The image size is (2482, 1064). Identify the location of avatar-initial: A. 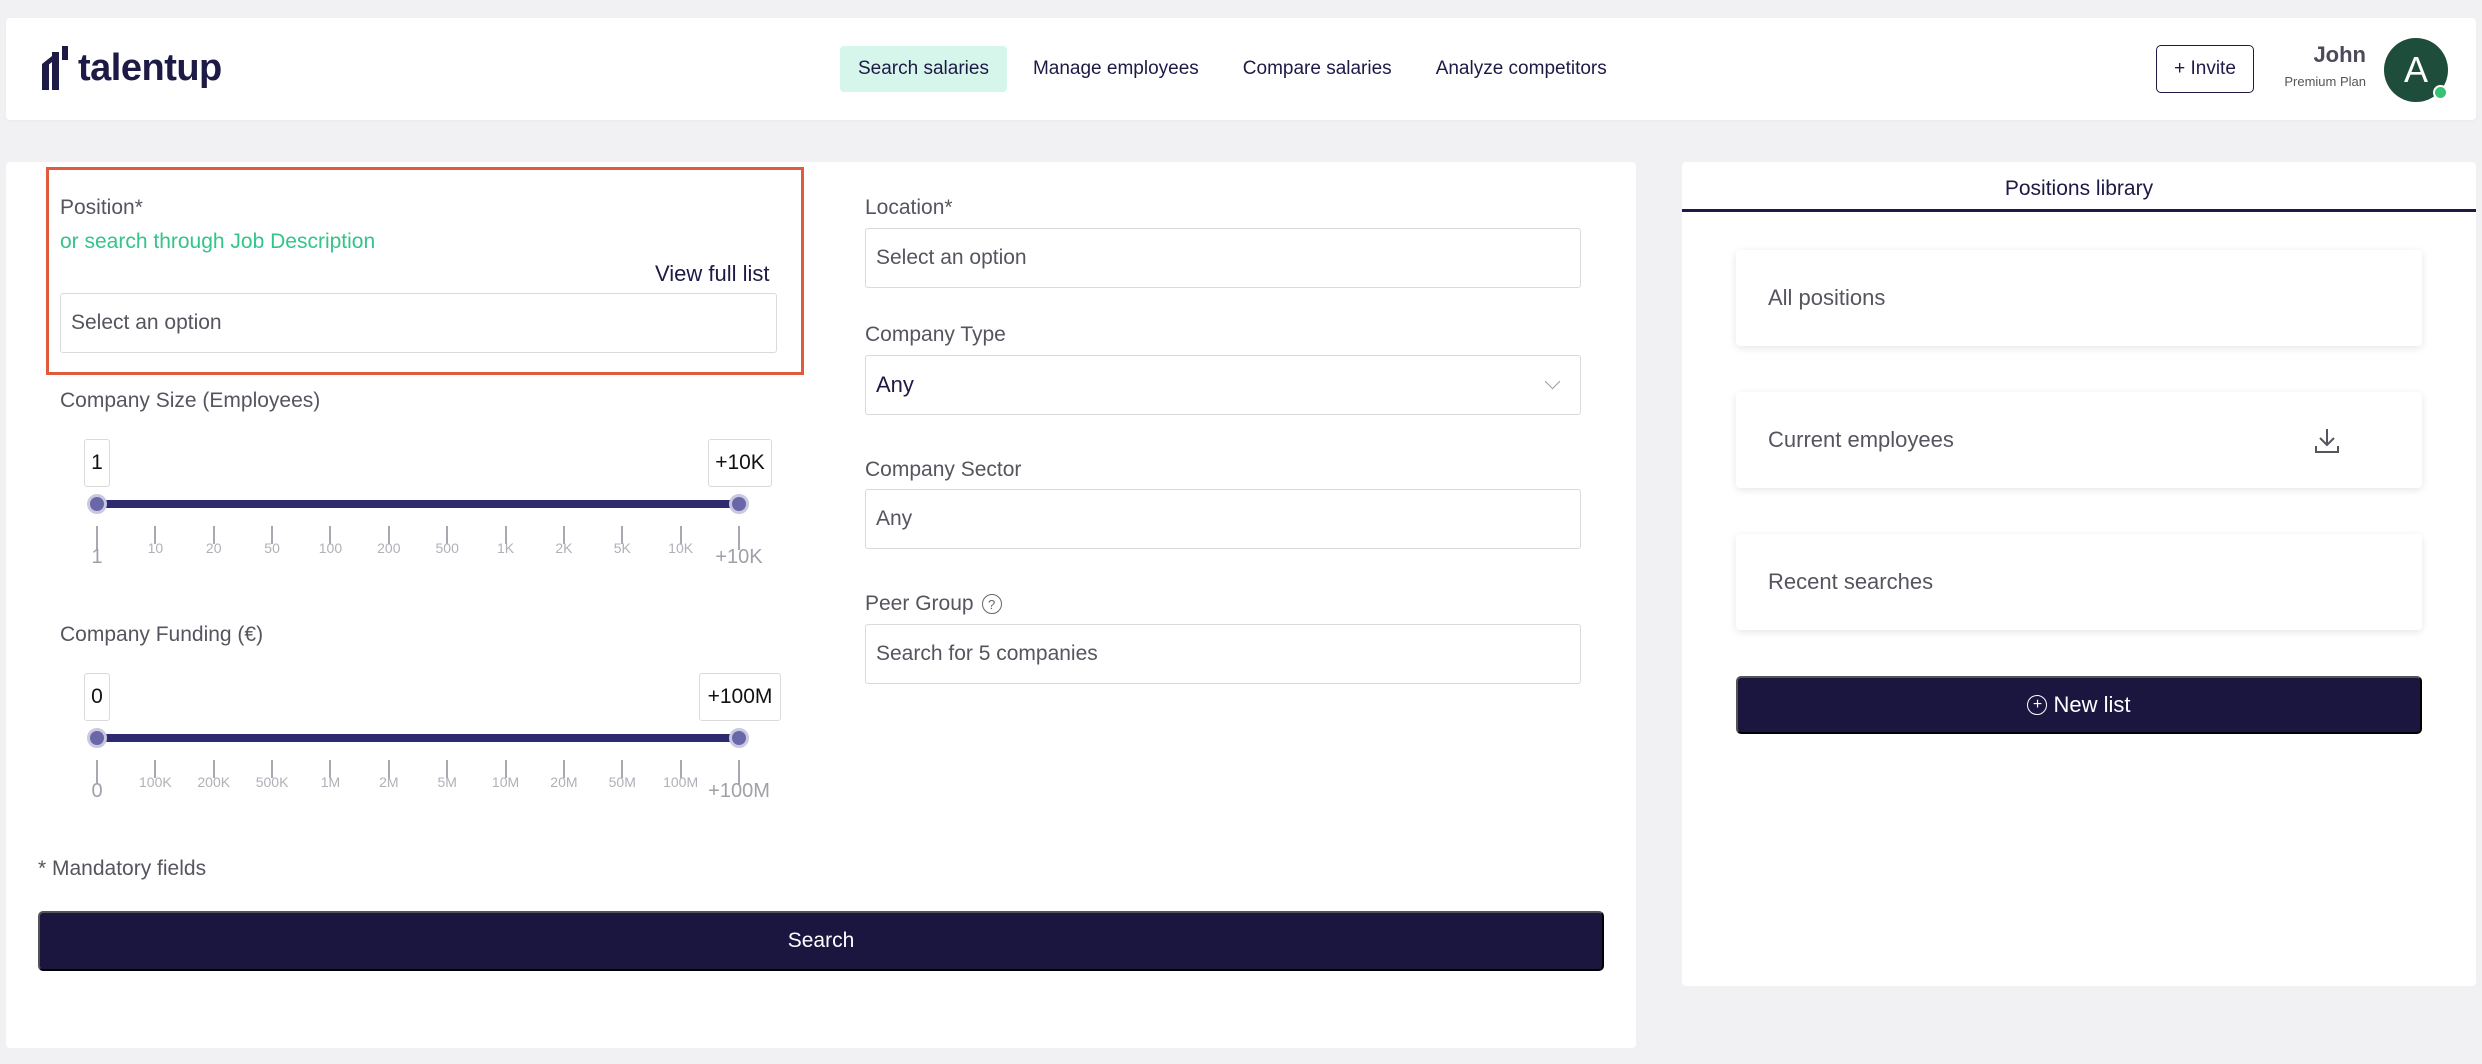
(2415, 69).